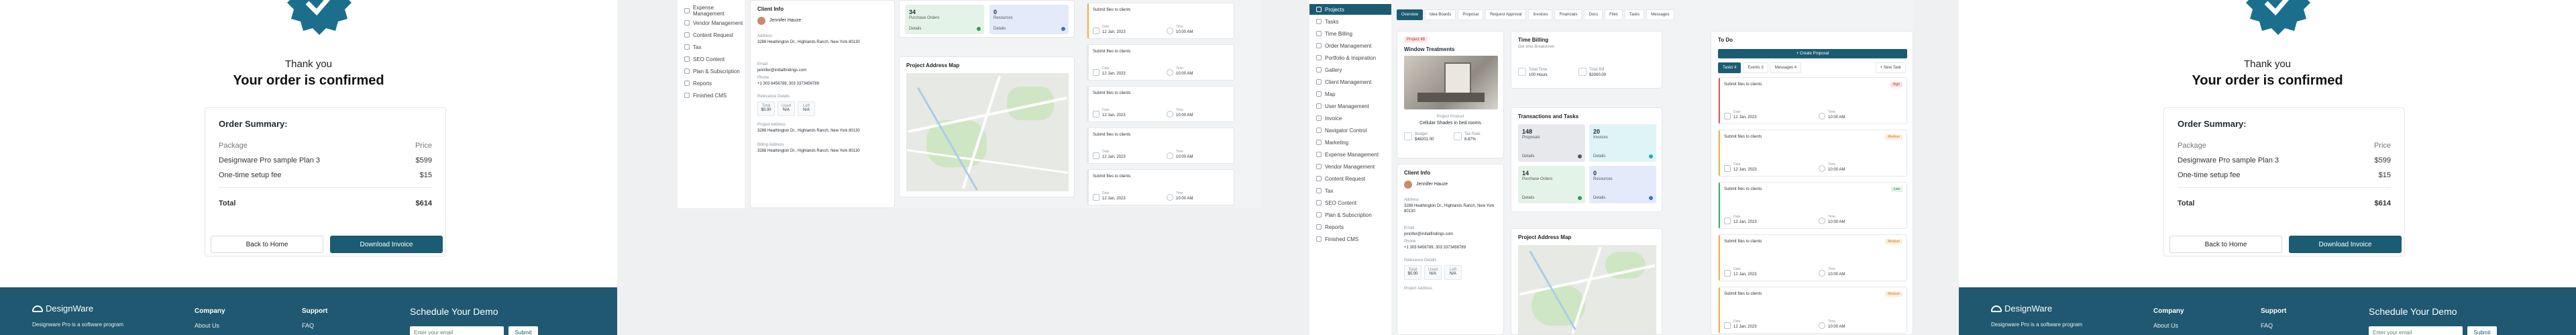  Describe the element at coordinates (1350, 94) in the screenshot. I see `sidebar-item: Map` at that location.